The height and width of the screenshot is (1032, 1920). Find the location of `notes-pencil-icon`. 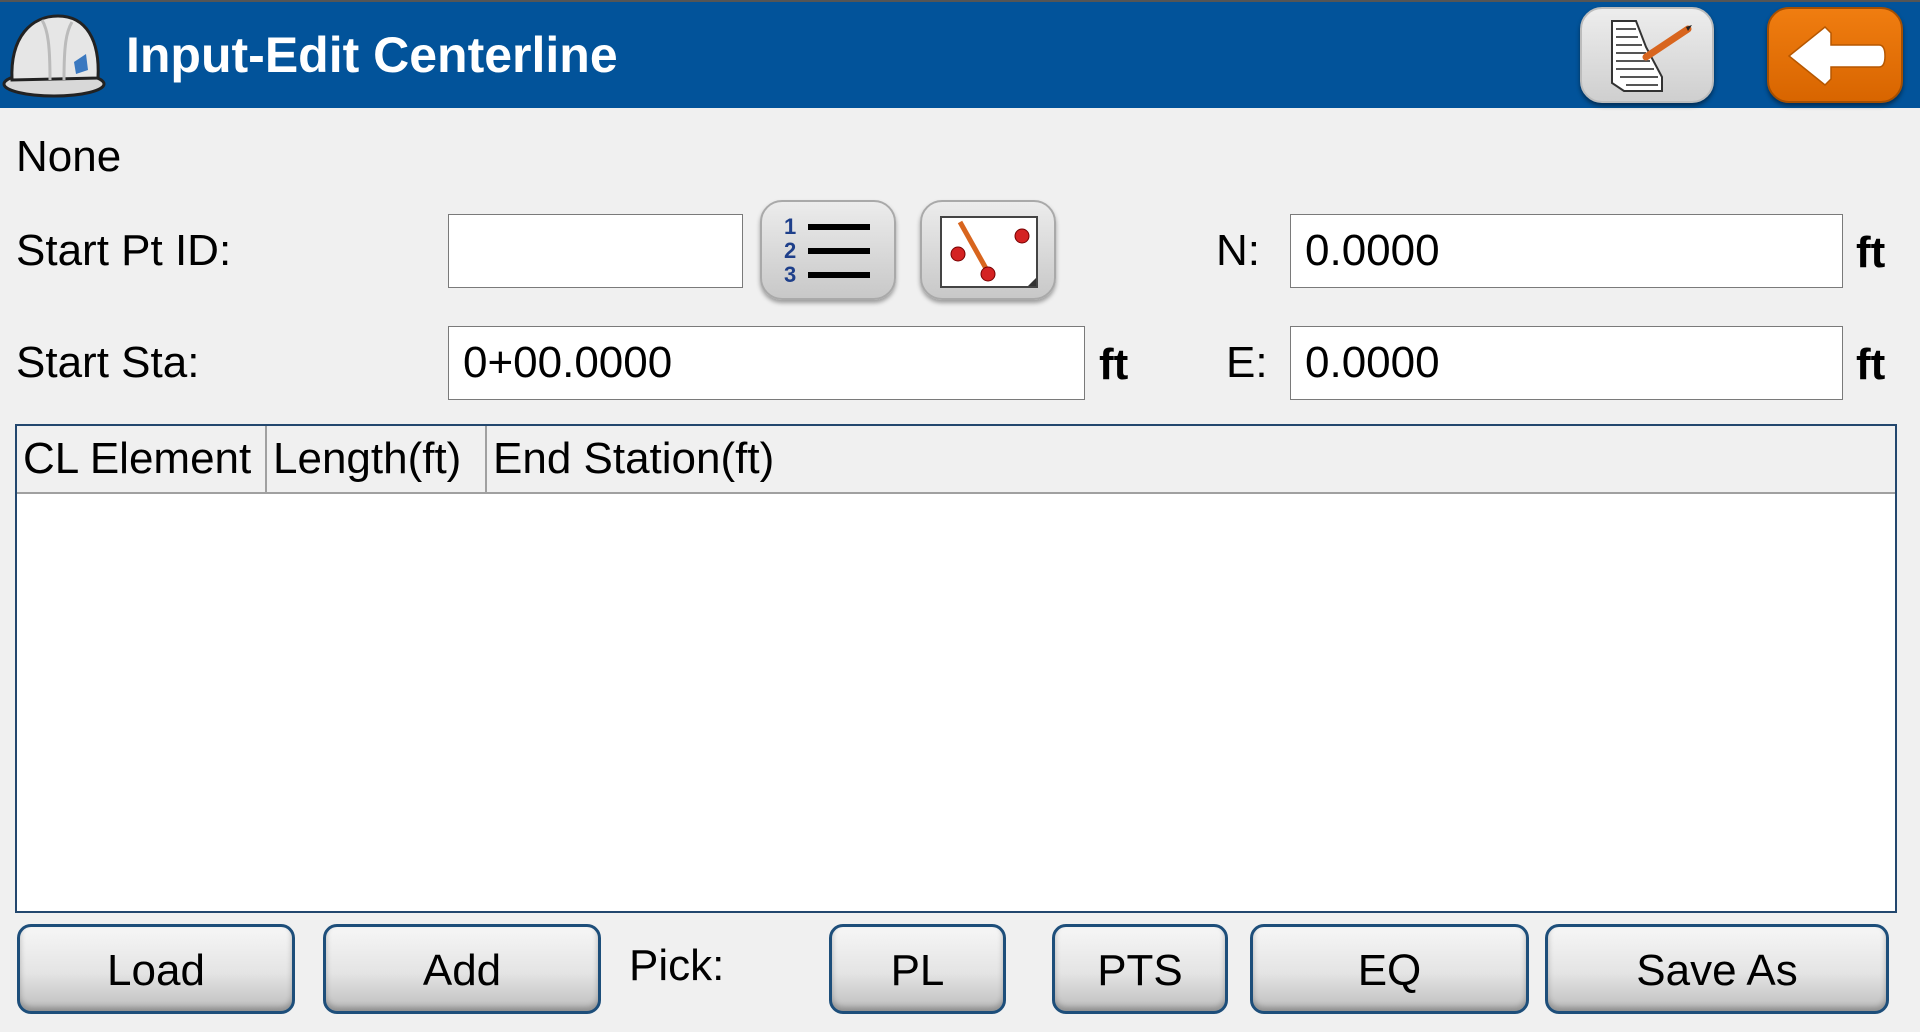

notes-pencil-icon is located at coordinates (1650, 58).